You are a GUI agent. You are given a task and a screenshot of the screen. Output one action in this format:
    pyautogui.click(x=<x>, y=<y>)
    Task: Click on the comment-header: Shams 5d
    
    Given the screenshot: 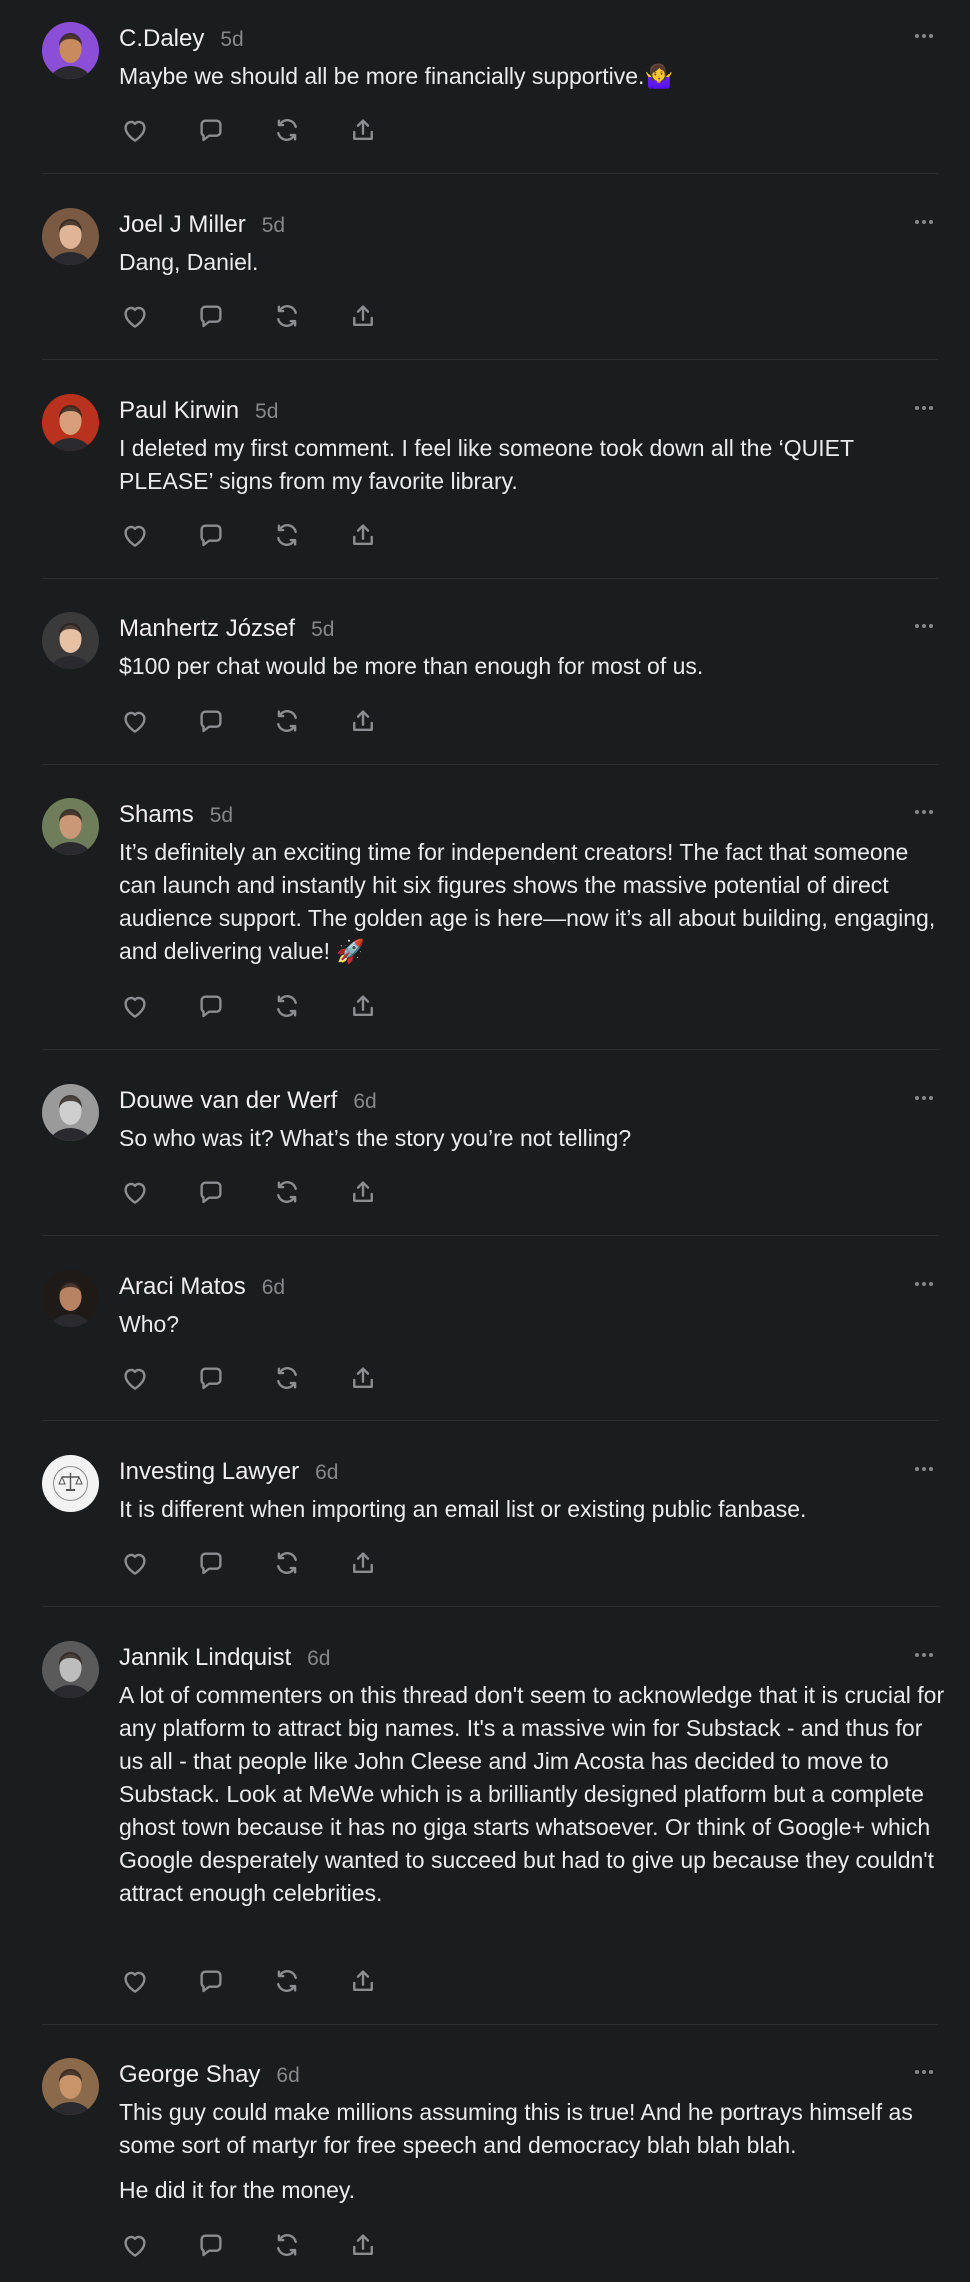 What is the action you would take?
    pyautogui.click(x=176, y=815)
    